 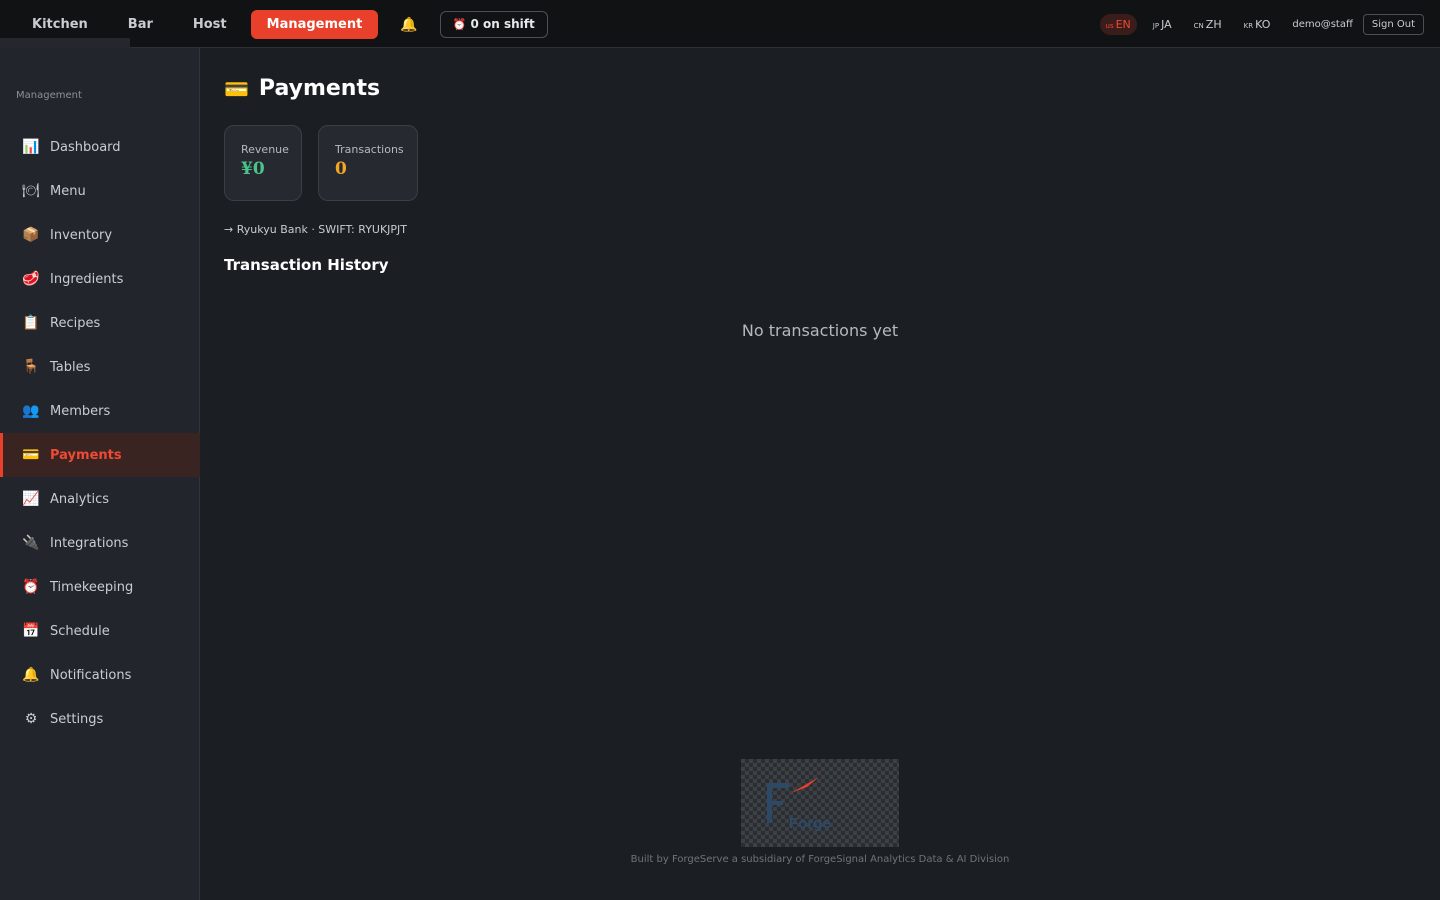 What do you see at coordinates (810, 823) in the screenshot?
I see `logo-text: Forge` at bounding box center [810, 823].